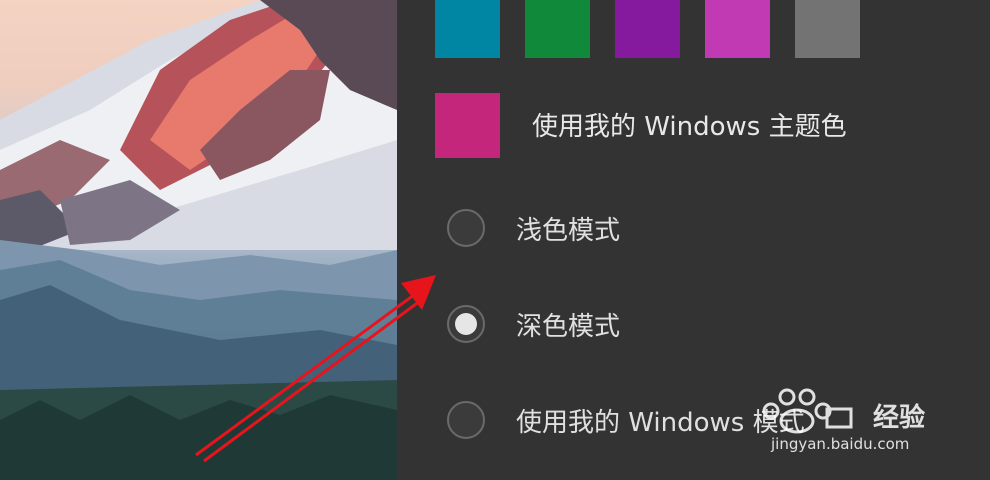  What do you see at coordinates (827, 29) in the screenshot?
I see `color-swatch-gray` at bounding box center [827, 29].